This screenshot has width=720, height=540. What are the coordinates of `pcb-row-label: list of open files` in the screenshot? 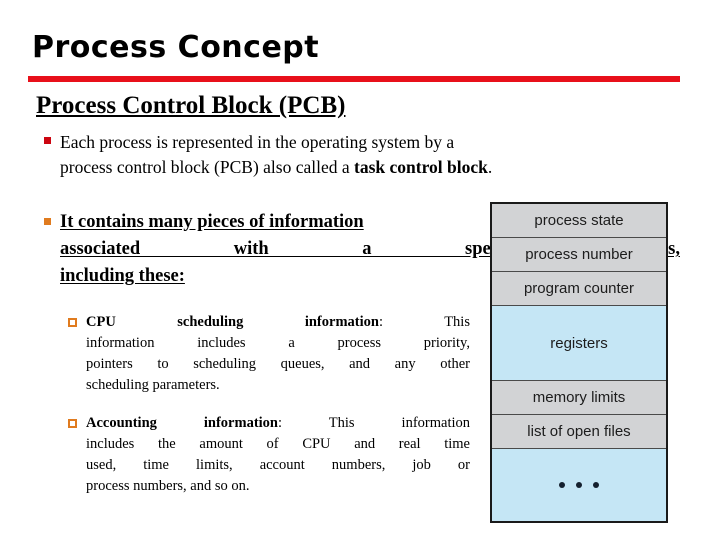 It's located at (579, 431).